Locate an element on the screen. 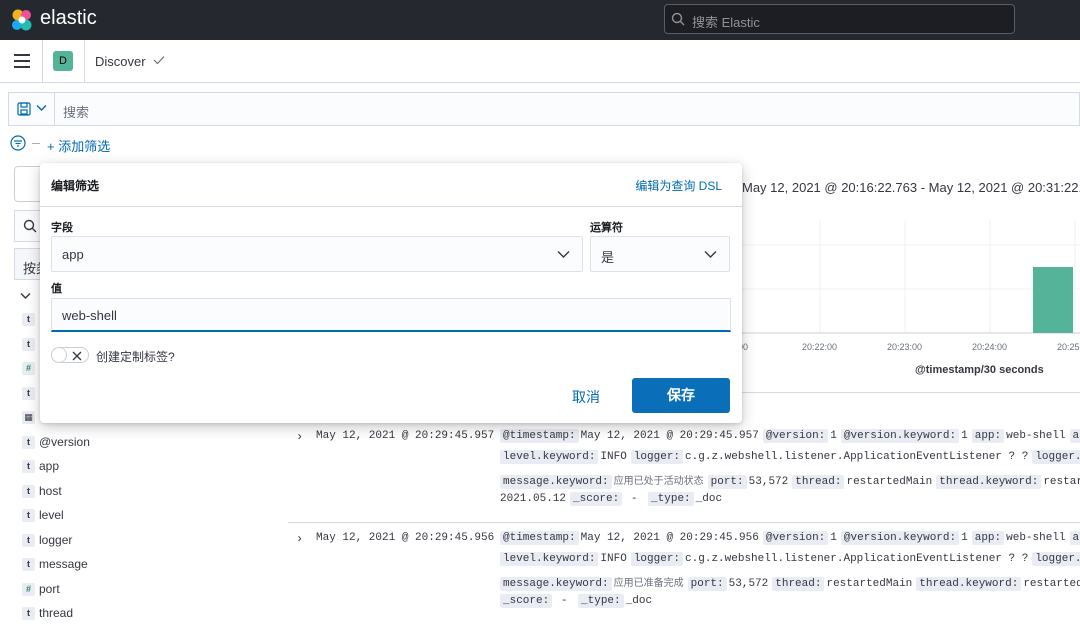 The height and width of the screenshot is (624, 1080). menu-icon is located at coordinates (22, 61).